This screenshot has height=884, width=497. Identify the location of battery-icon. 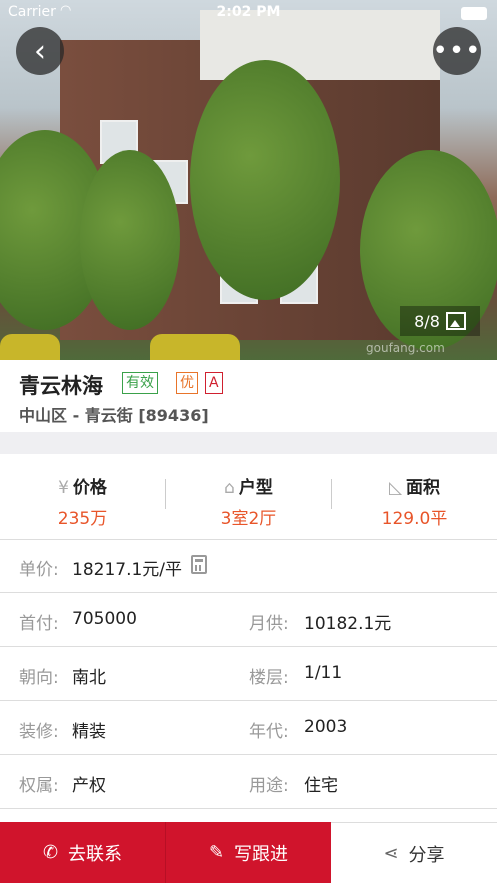
(474, 13).